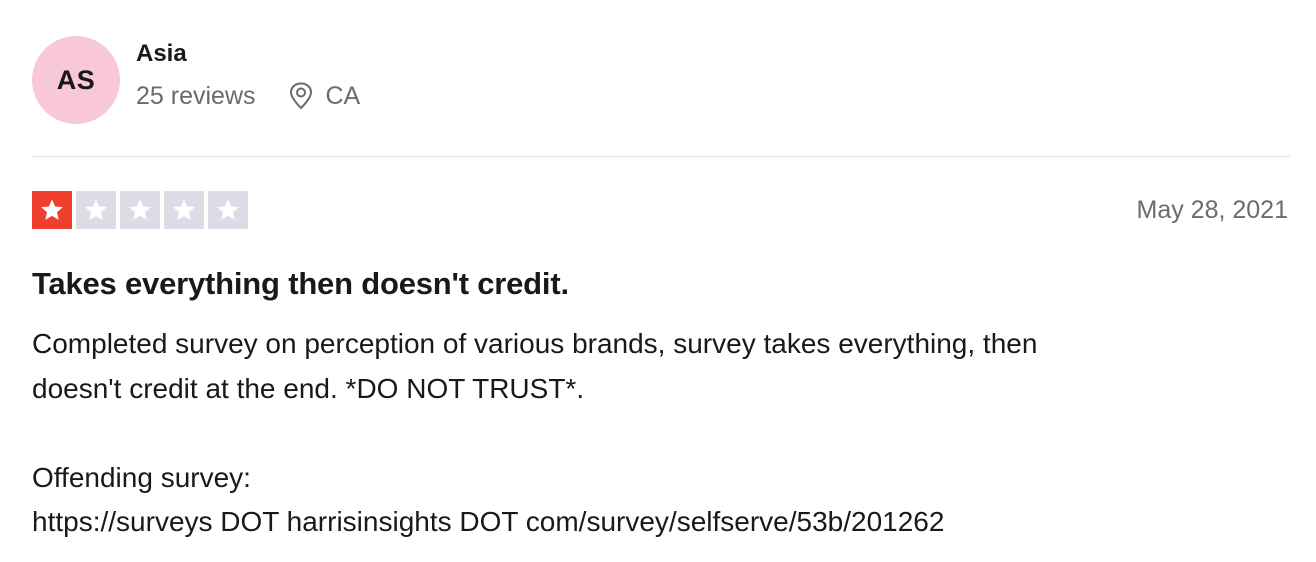 The image size is (1316, 562). I want to click on consumer-name: Asia, so click(248, 54).